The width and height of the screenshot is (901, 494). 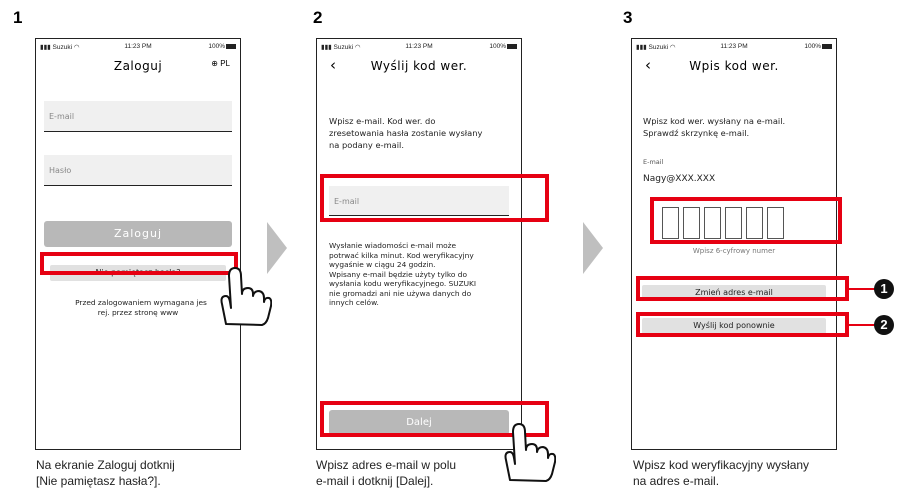 I want to click on highlight-email-field, so click(x=434, y=198).